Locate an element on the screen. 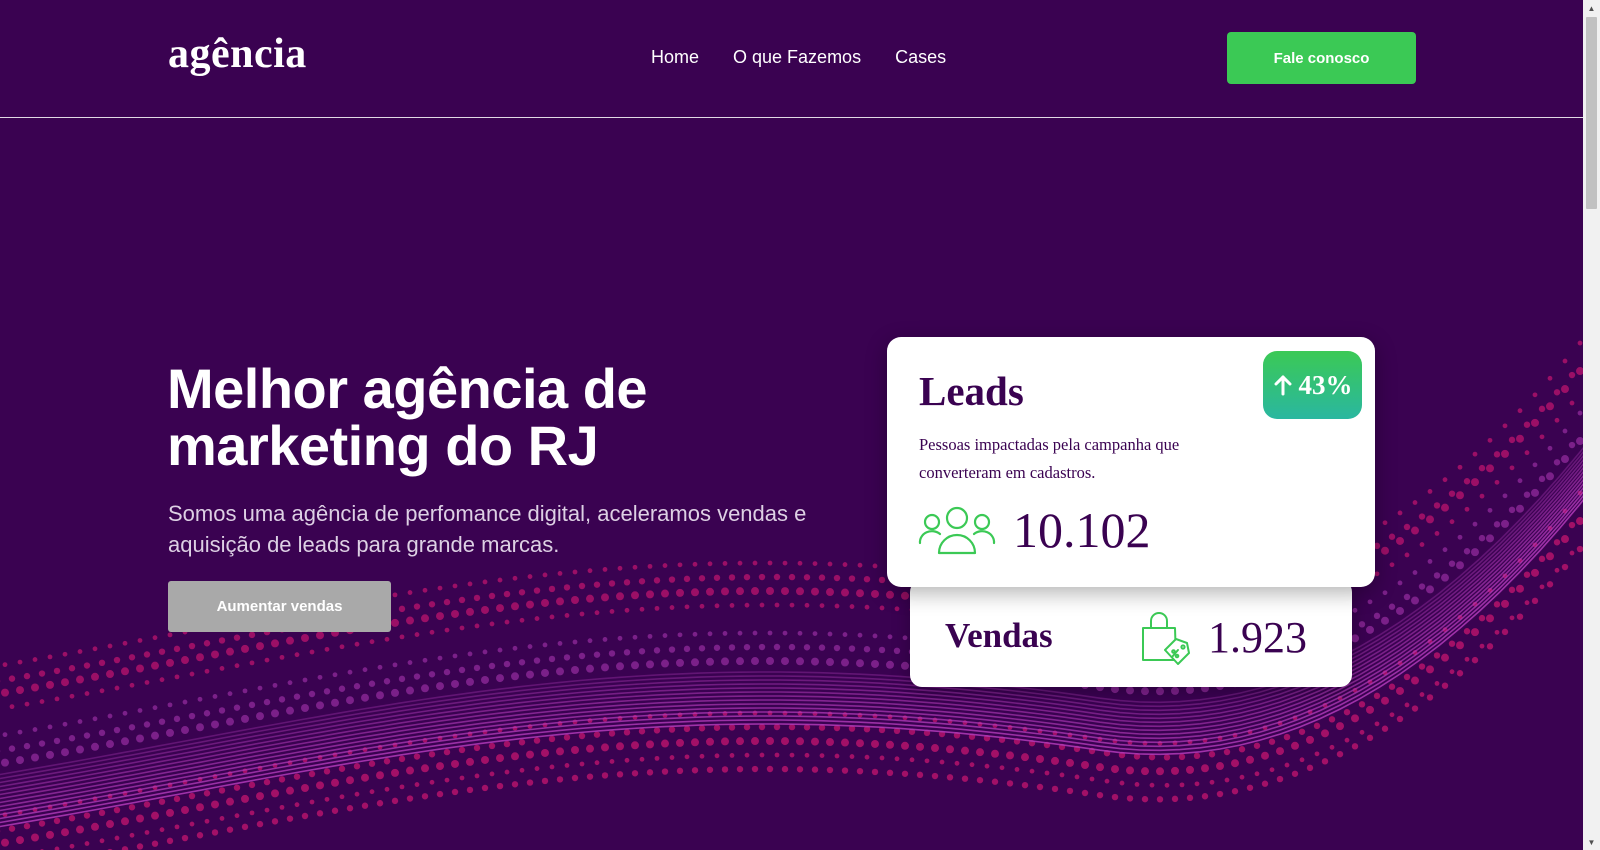 This screenshot has height=850, width=1600. vertical-scrollbar: ▲ ▼ is located at coordinates (1591, 425).